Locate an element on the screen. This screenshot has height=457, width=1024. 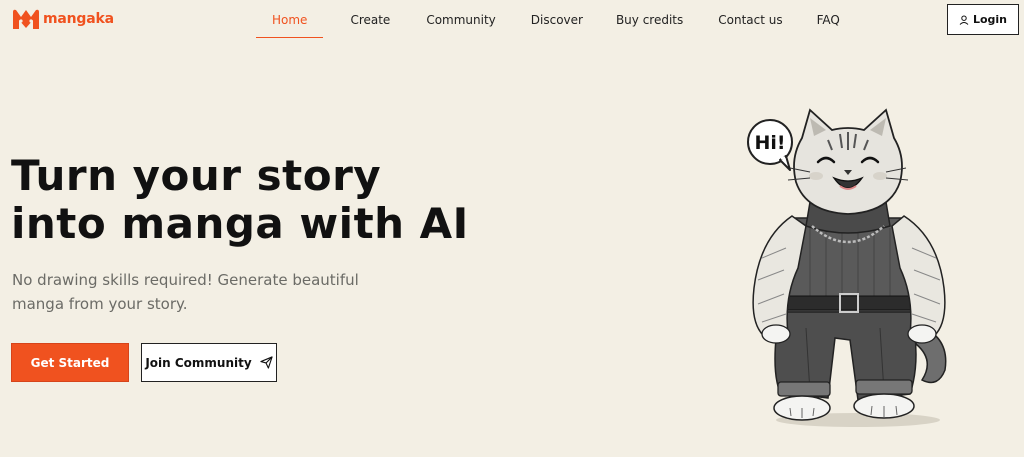
speech-bubble: Hi! is located at coordinates (770, 145).